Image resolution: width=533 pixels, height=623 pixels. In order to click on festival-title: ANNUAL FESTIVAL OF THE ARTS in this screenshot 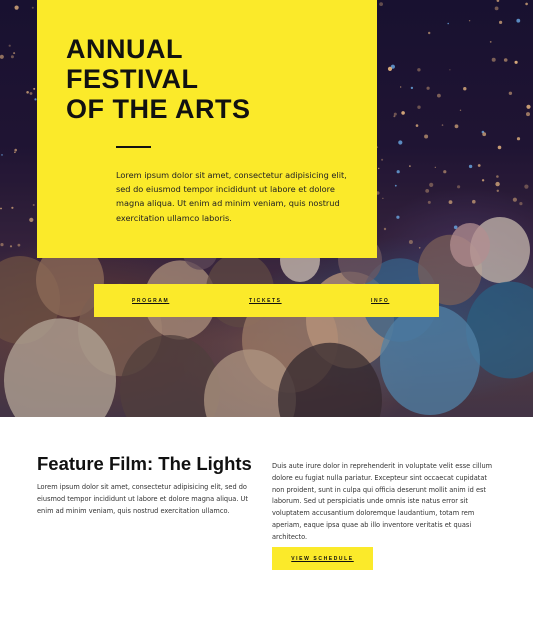, I will do `click(158, 79)`.